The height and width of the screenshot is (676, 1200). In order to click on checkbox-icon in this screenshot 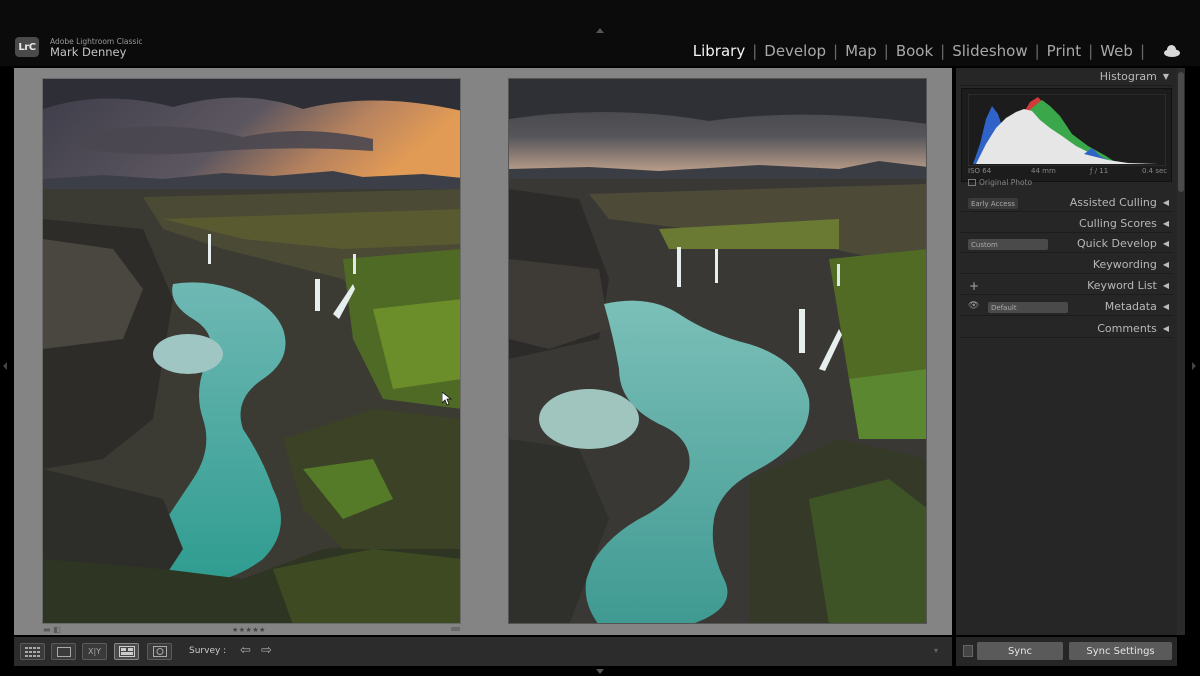, I will do `click(972, 182)`.